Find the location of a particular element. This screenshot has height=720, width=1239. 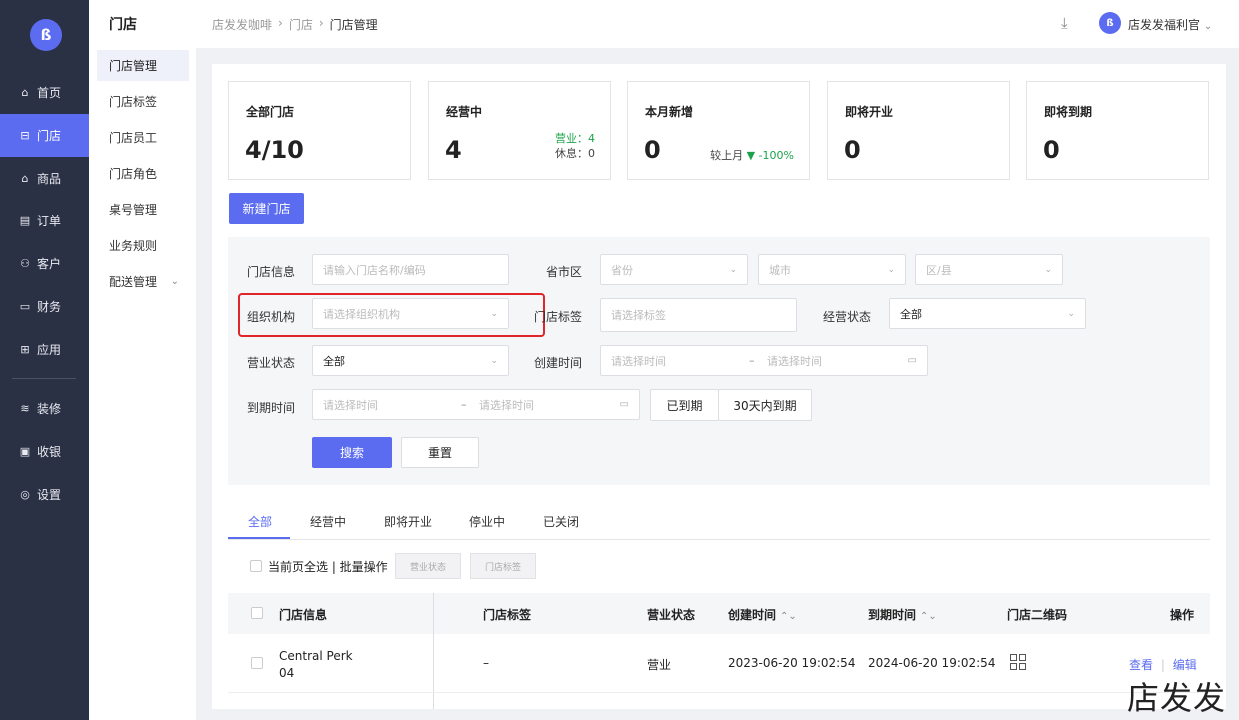

district-select: 区/县 ⌄ is located at coordinates (989, 269).